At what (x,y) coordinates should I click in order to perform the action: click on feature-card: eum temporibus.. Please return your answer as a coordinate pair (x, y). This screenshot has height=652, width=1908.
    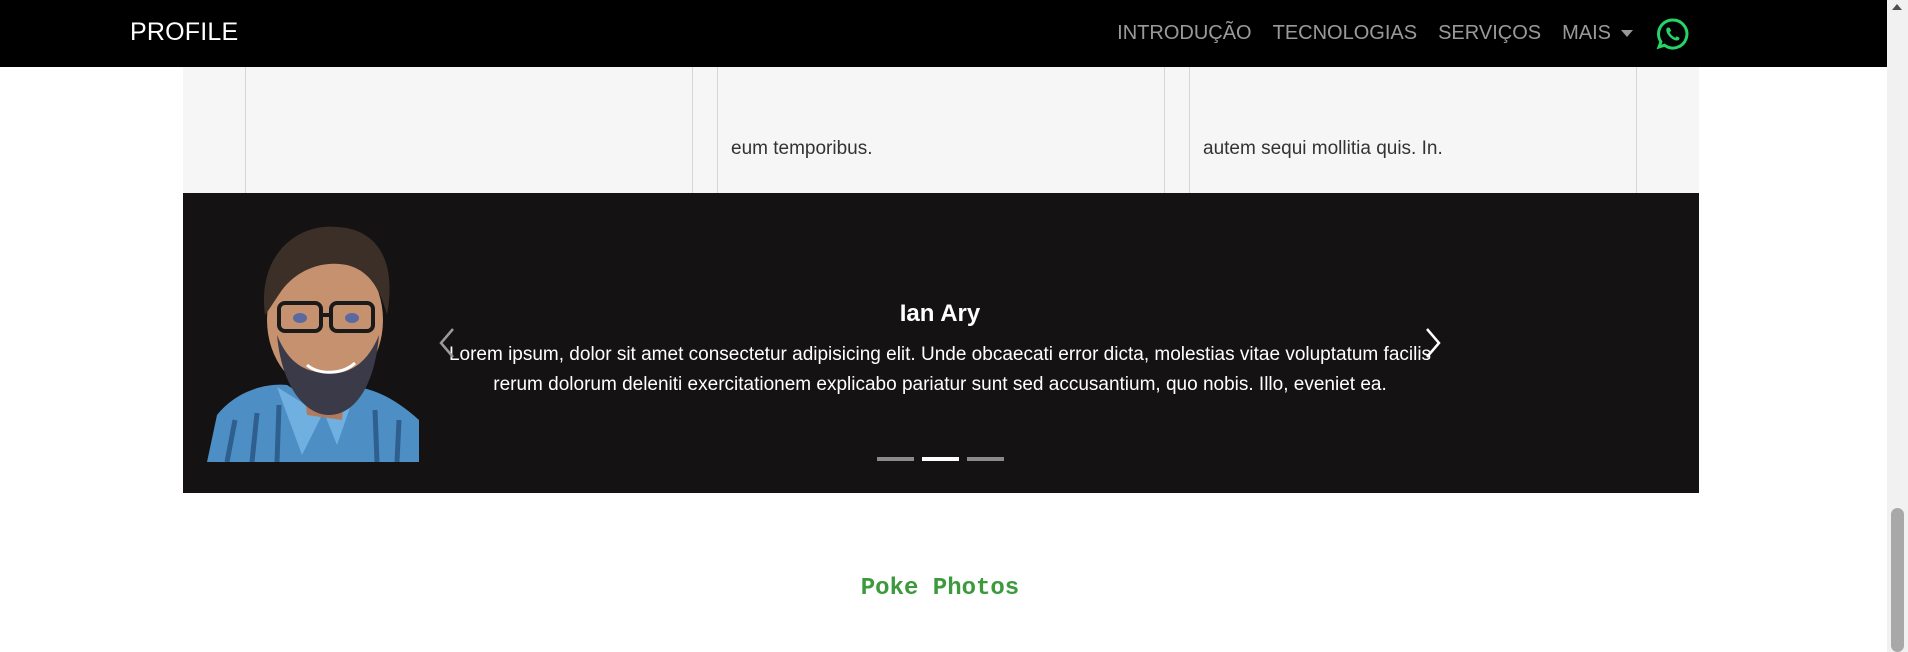
    Looking at the image, I should click on (941, 126).